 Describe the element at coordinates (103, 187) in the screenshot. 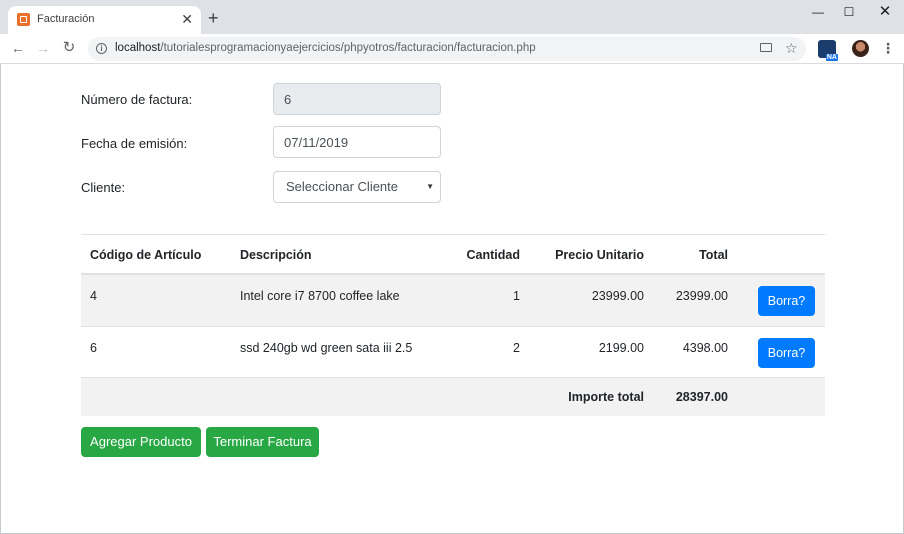

I see `cliente-label: Cliente:` at that location.